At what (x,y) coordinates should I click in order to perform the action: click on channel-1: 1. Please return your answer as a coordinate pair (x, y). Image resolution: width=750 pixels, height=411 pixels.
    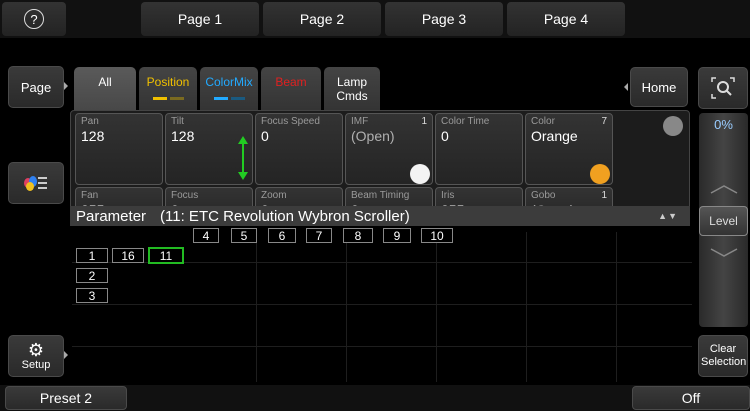
    Looking at the image, I should click on (92, 255).